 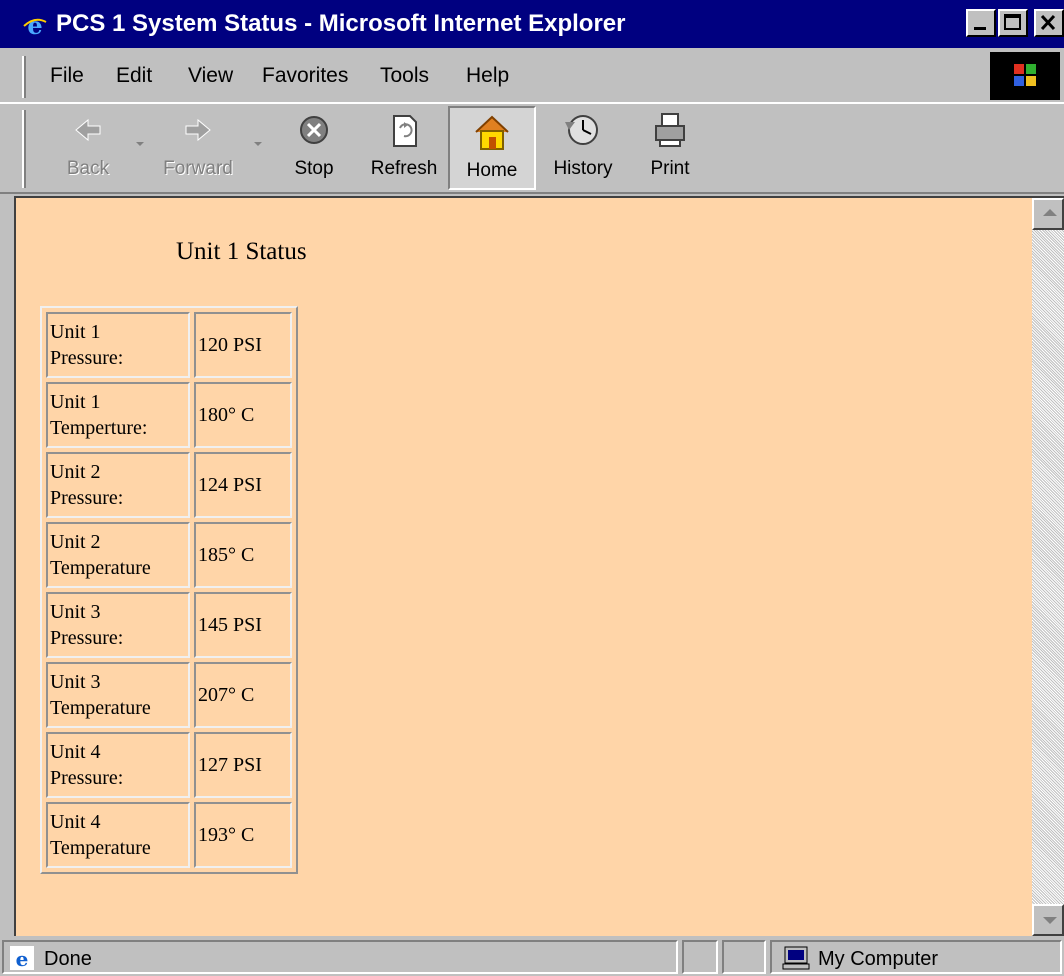 I want to click on menubar-grip, so click(x=24, y=77).